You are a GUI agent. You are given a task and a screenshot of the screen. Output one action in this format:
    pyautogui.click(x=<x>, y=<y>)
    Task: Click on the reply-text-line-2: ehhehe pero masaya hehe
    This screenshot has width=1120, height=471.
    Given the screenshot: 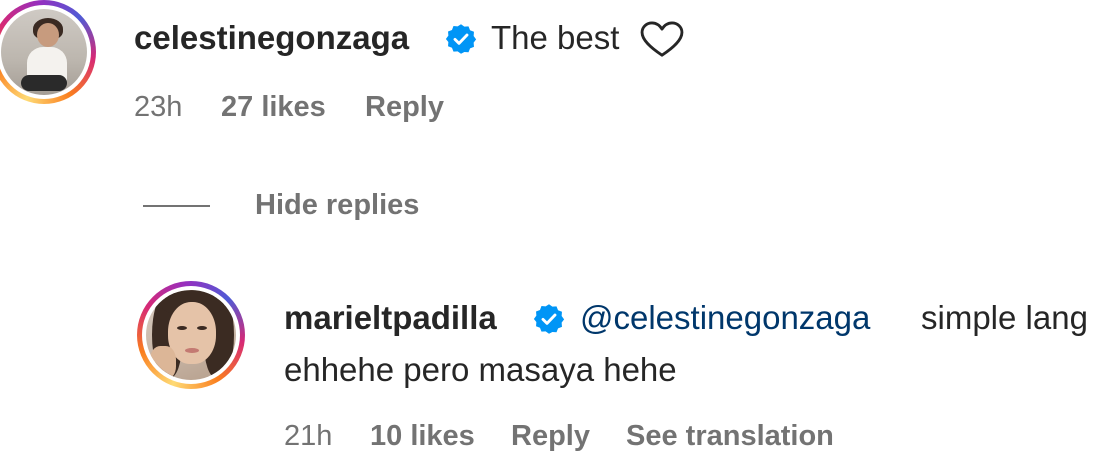 What is the action you would take?
    pyautogui.click(x=480, y=369)
    